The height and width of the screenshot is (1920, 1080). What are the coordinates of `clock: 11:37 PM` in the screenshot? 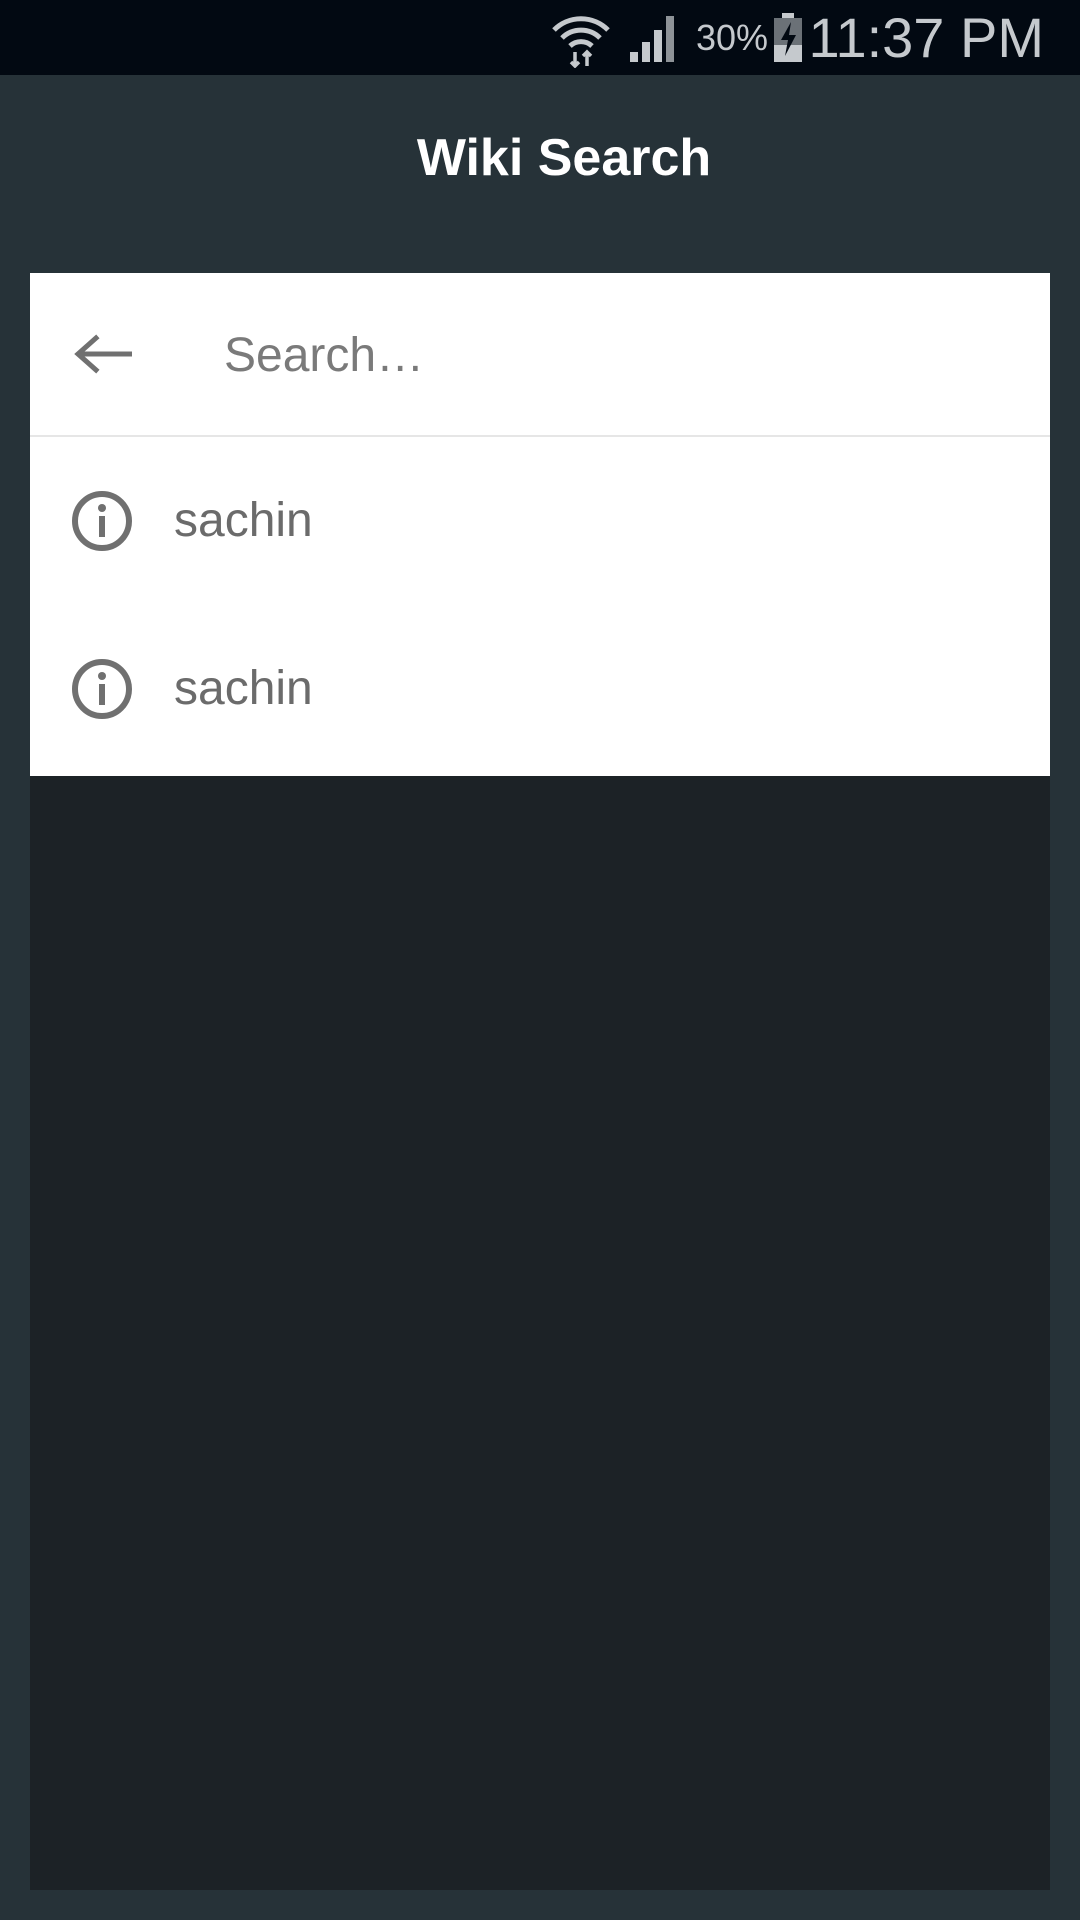 It's located at (926, 37).